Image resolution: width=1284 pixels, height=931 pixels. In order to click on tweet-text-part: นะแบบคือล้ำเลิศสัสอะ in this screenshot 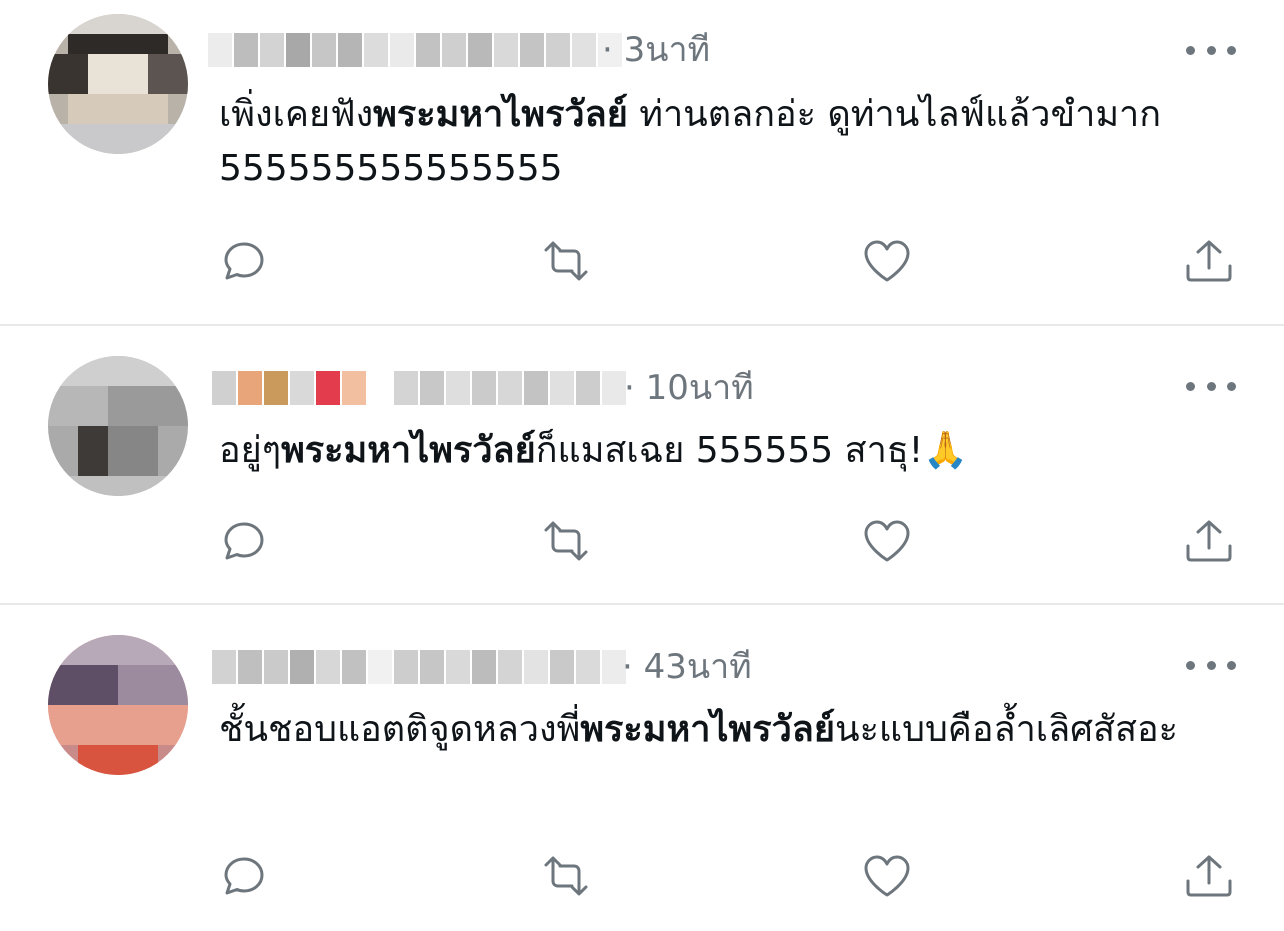, I will do `click(1006, 729)`.